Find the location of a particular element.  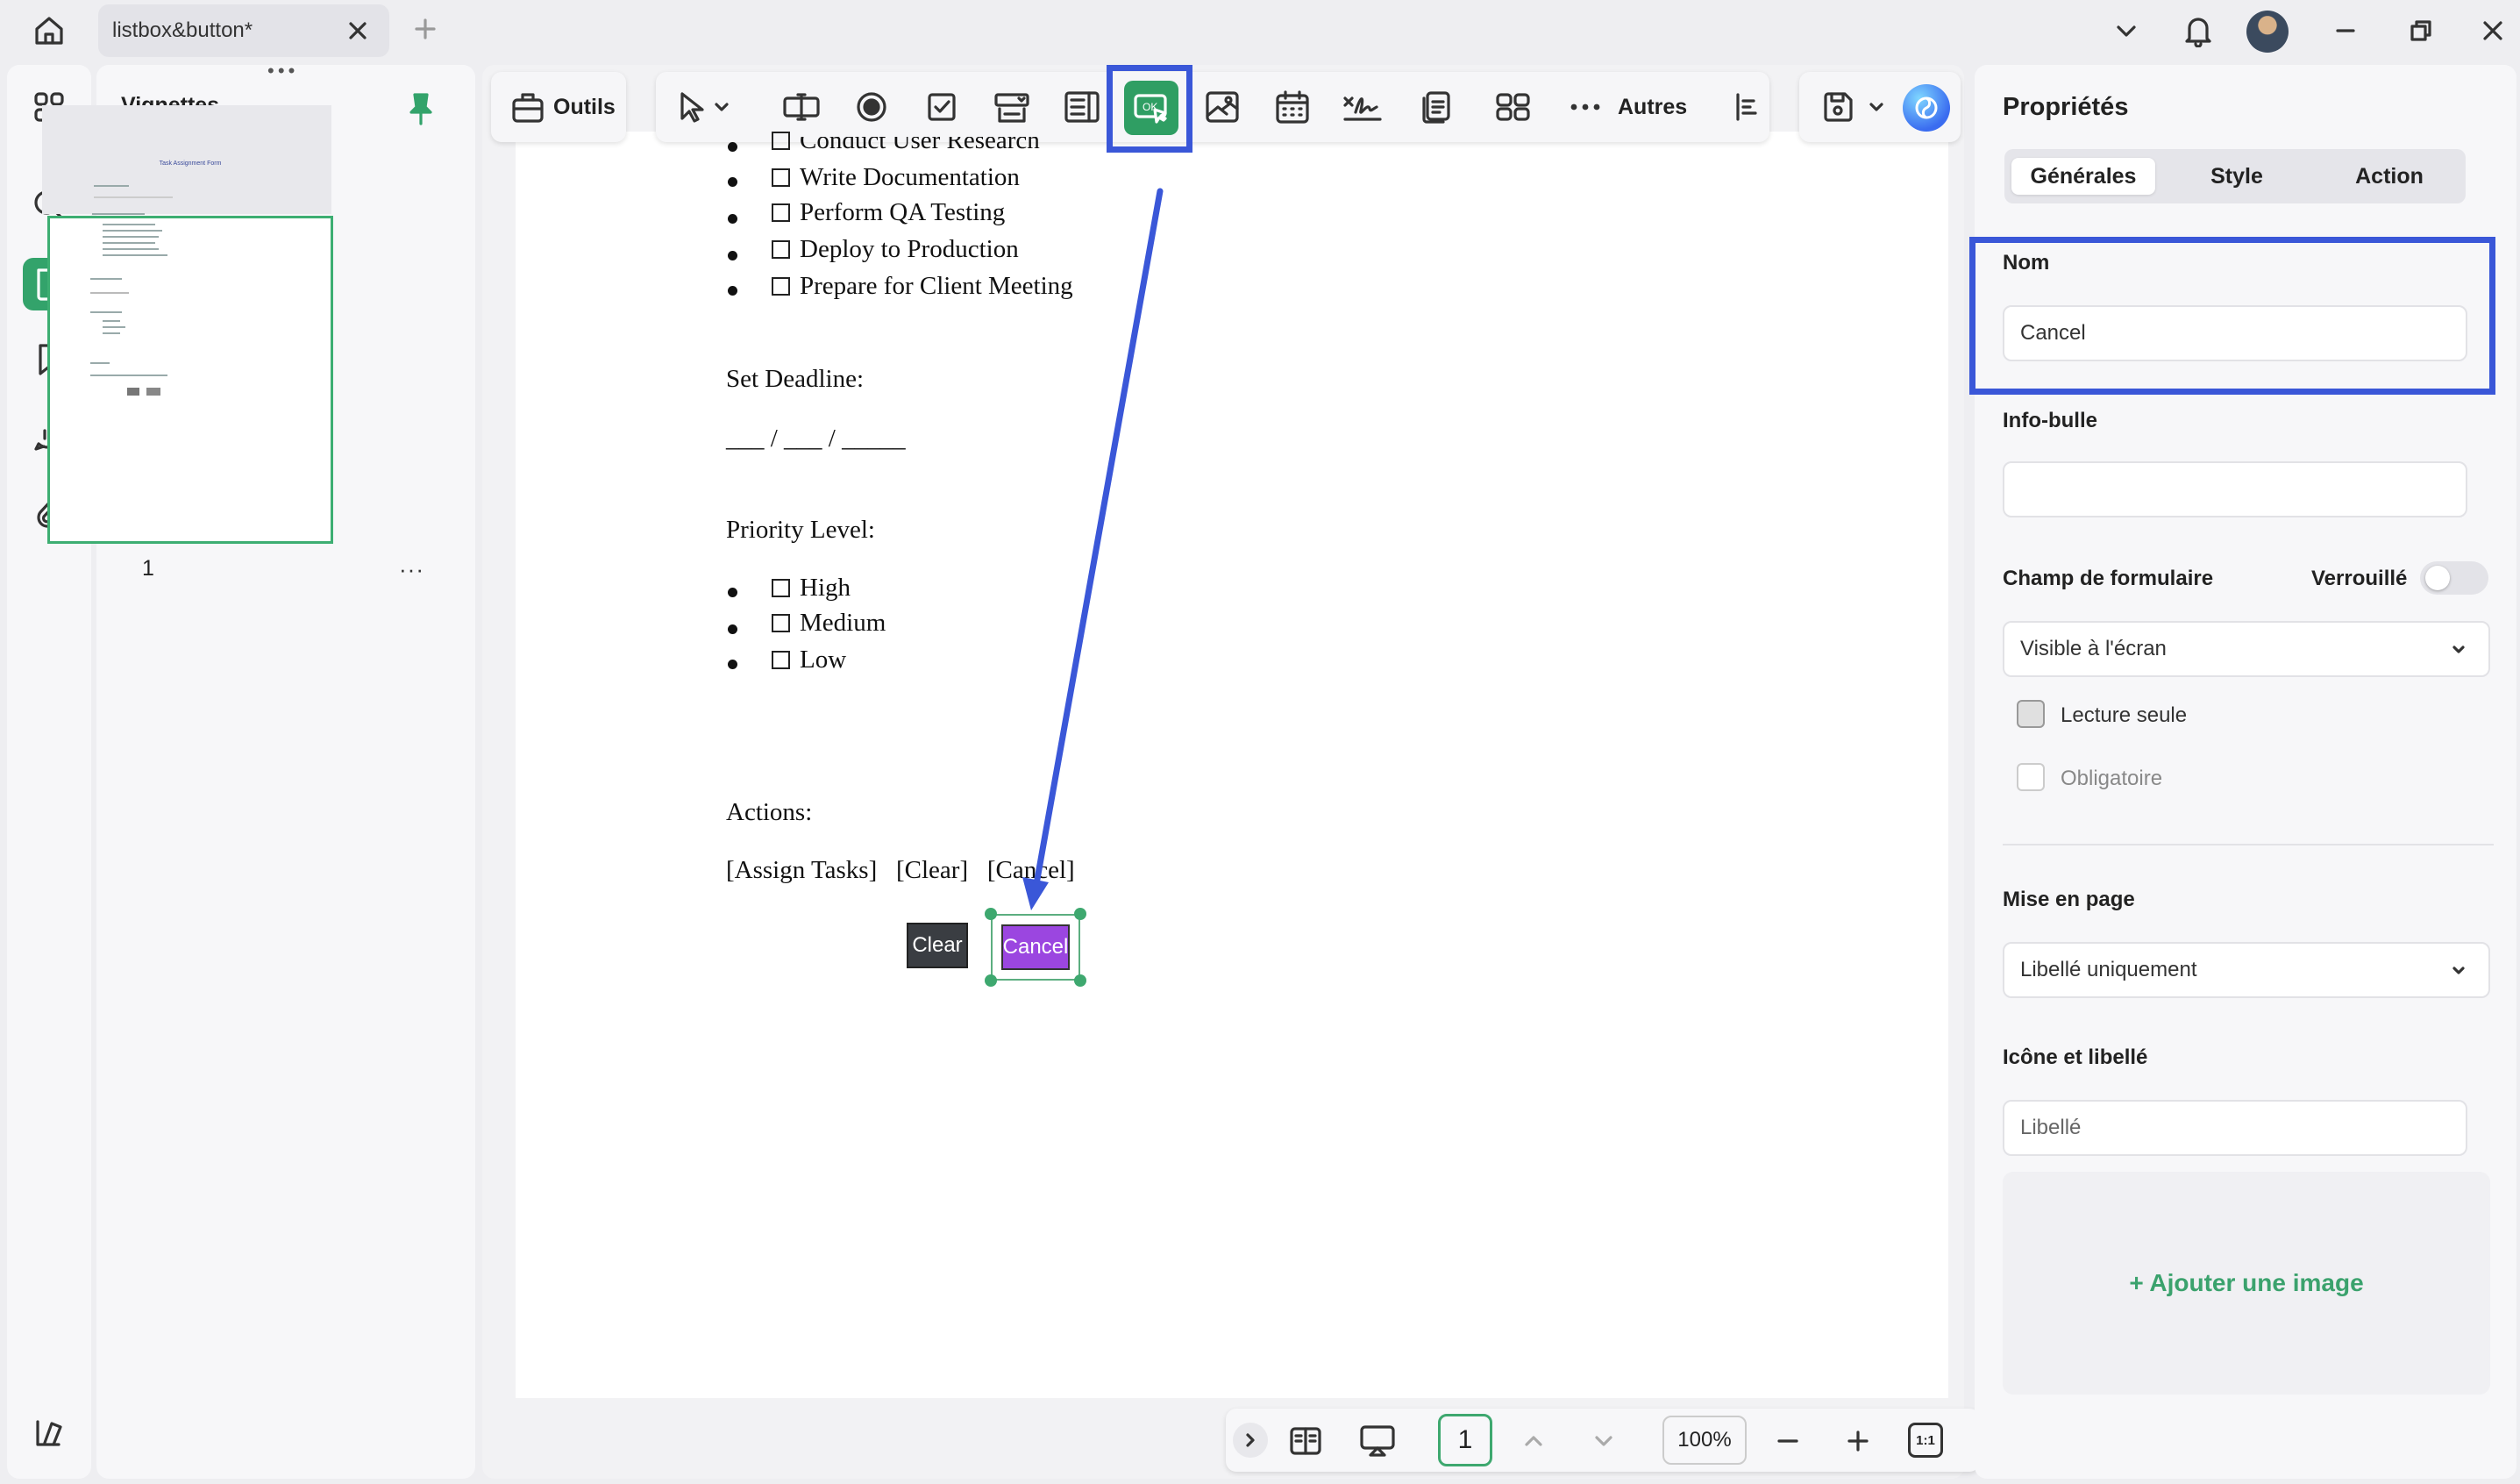

date-field-icon is located at coordinates (1292, 107).